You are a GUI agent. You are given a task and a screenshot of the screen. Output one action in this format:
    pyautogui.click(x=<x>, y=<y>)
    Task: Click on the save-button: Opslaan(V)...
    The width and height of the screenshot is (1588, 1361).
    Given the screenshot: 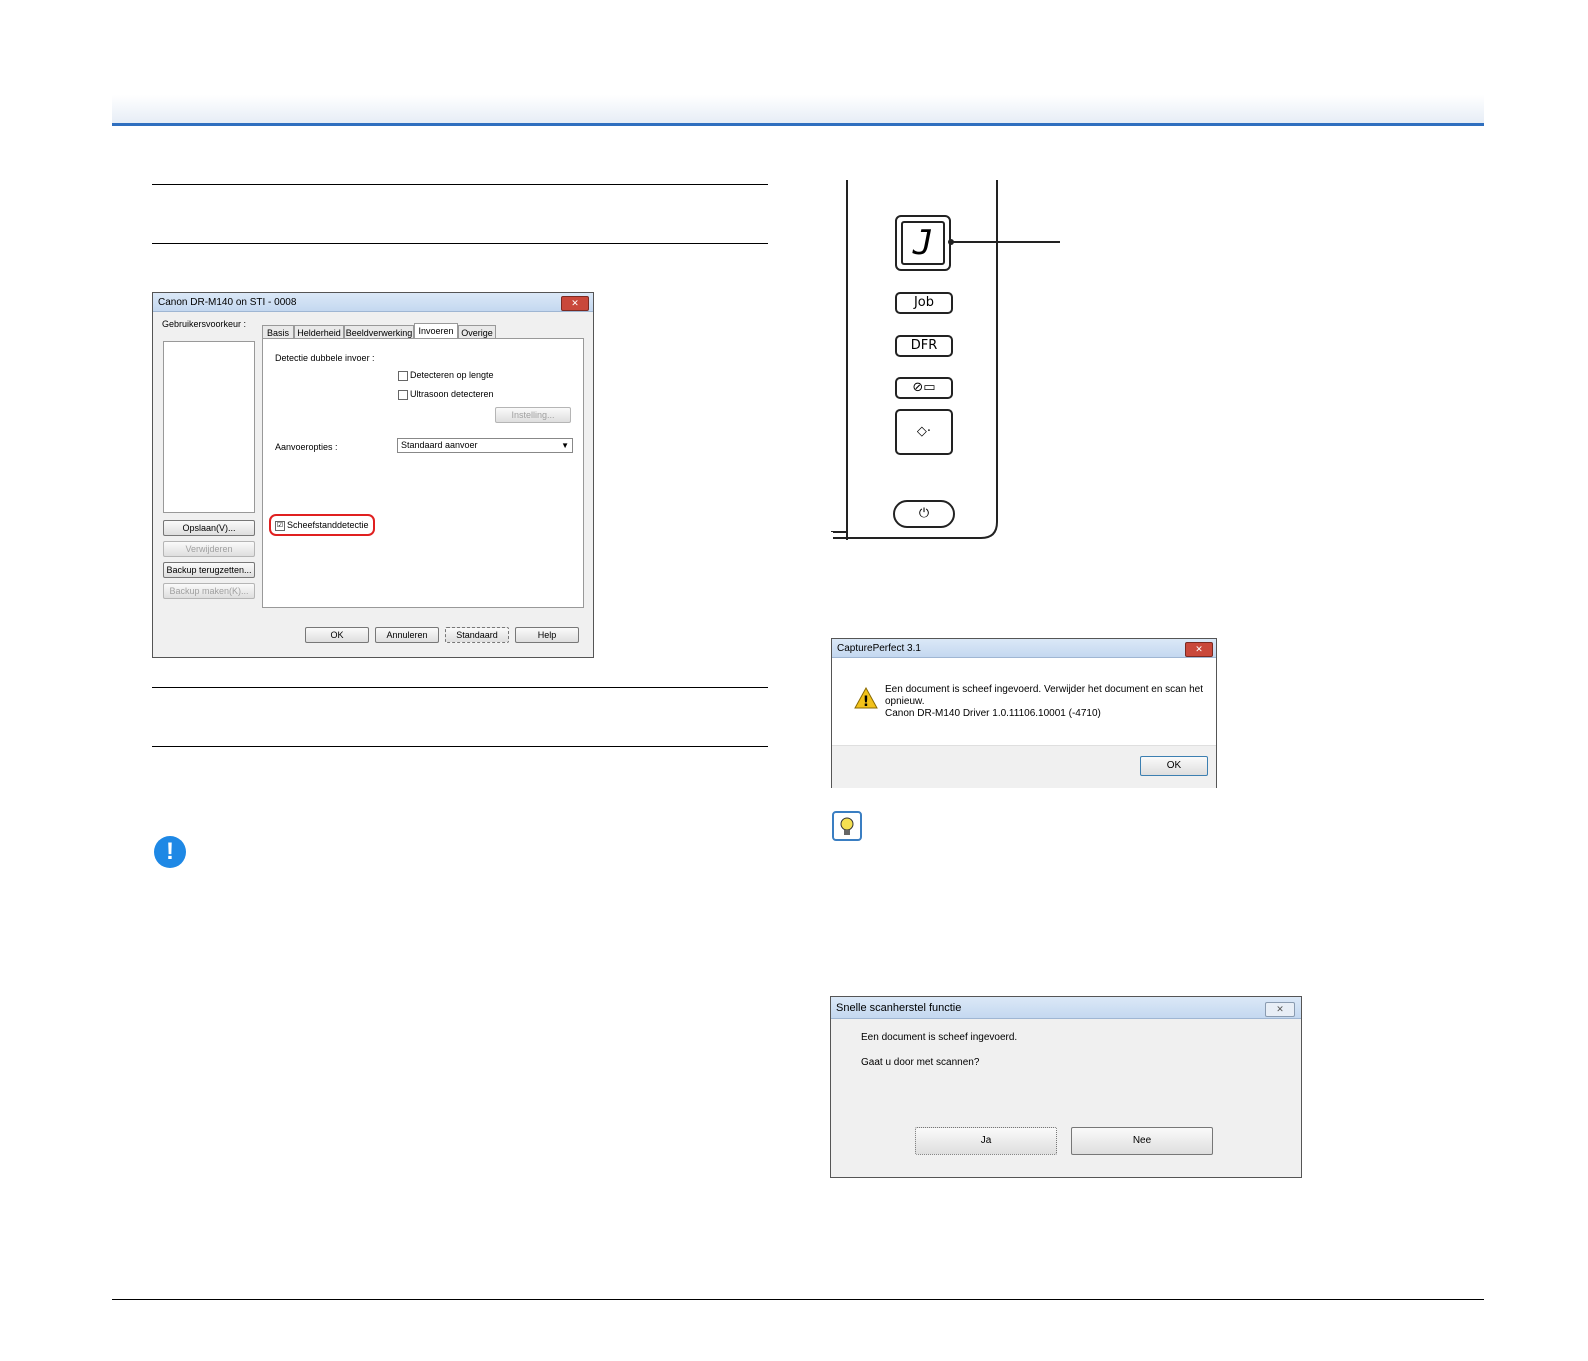 What is the action you would take?
    pyautogui.click(x=209, y=528)
    